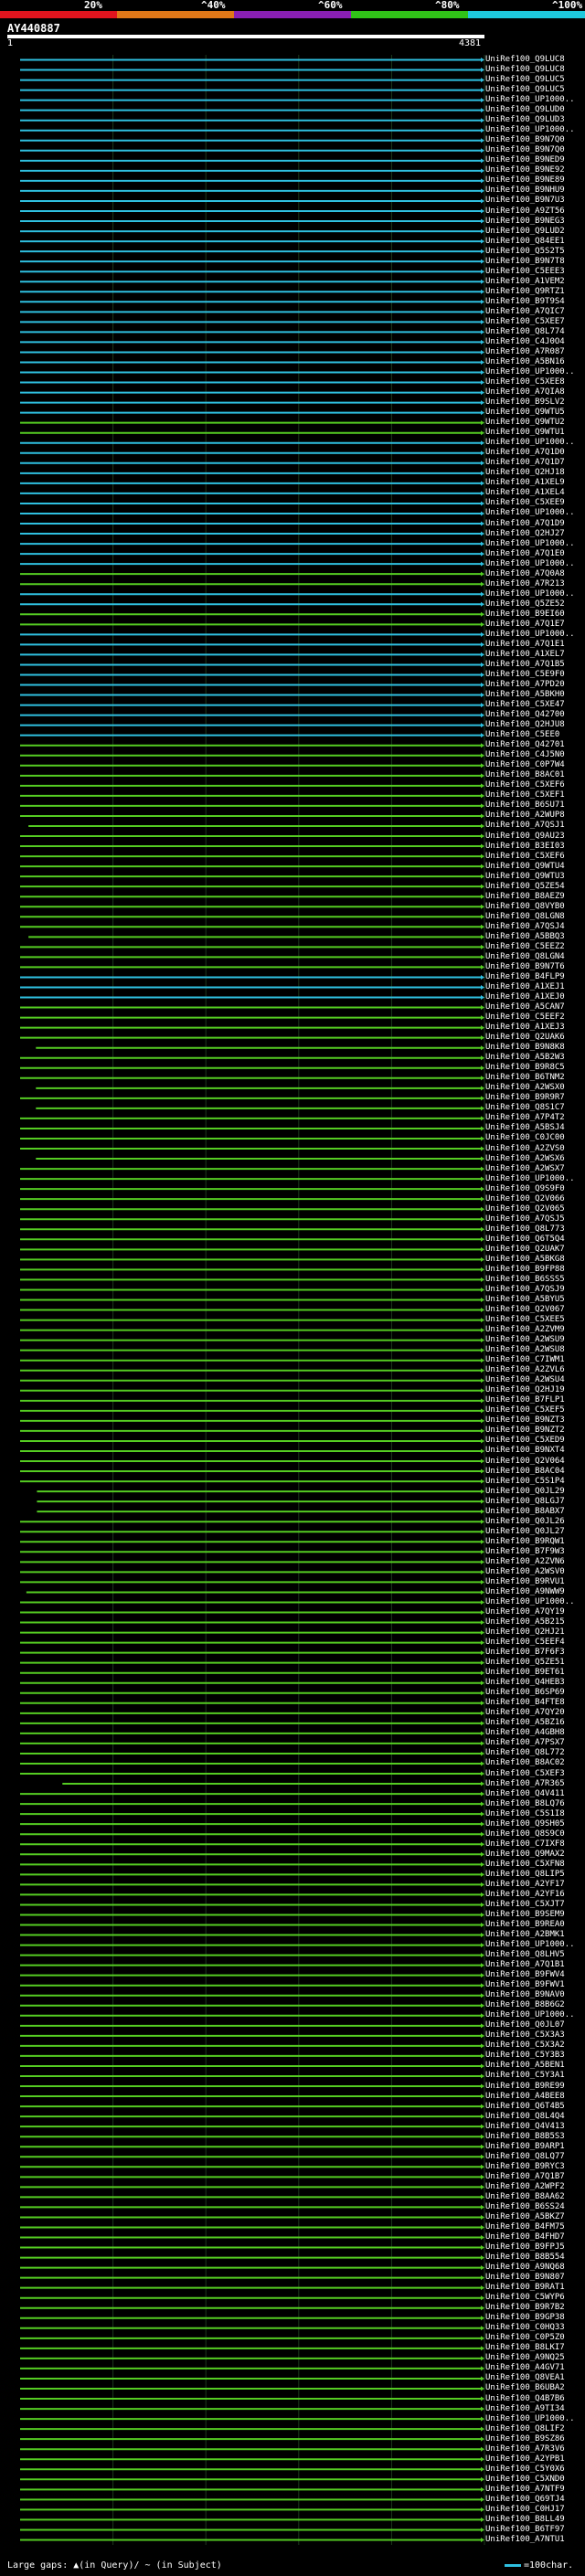 The width and height of the screenshot is (585, 2576). What do you see at coordinates (525, 1783) in the screenshot?
I see `hit-label: UniRef100_A7R365` at bounding box center [525, 1783].